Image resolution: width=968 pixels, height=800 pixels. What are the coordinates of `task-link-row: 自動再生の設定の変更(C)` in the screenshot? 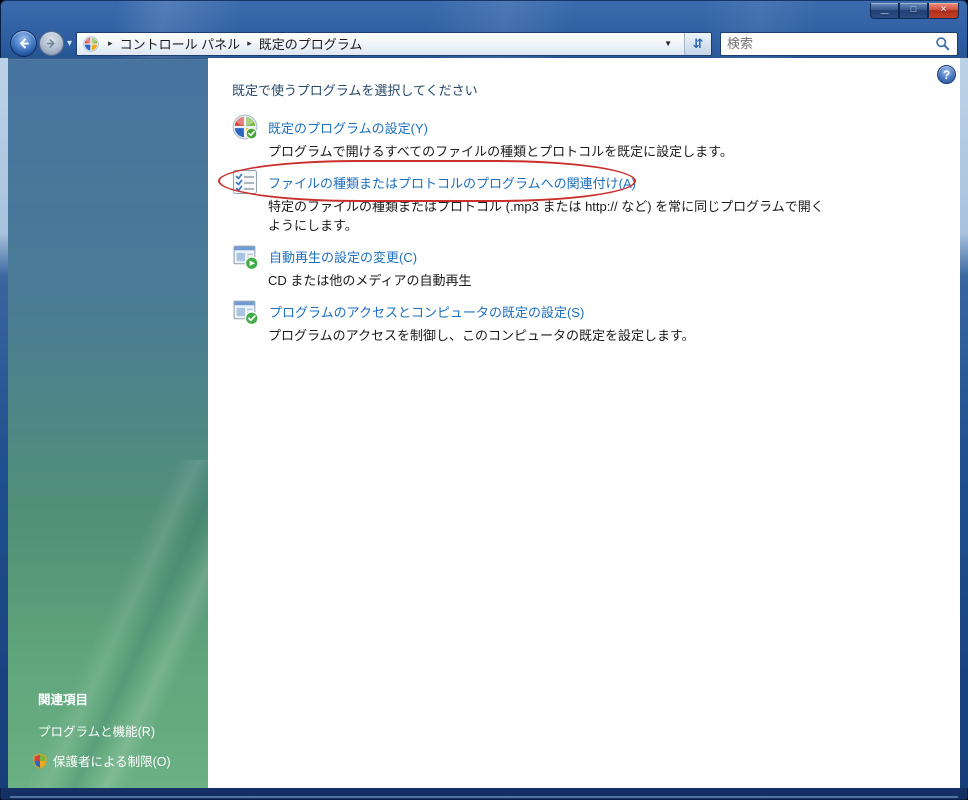 It's located at (586, 256).